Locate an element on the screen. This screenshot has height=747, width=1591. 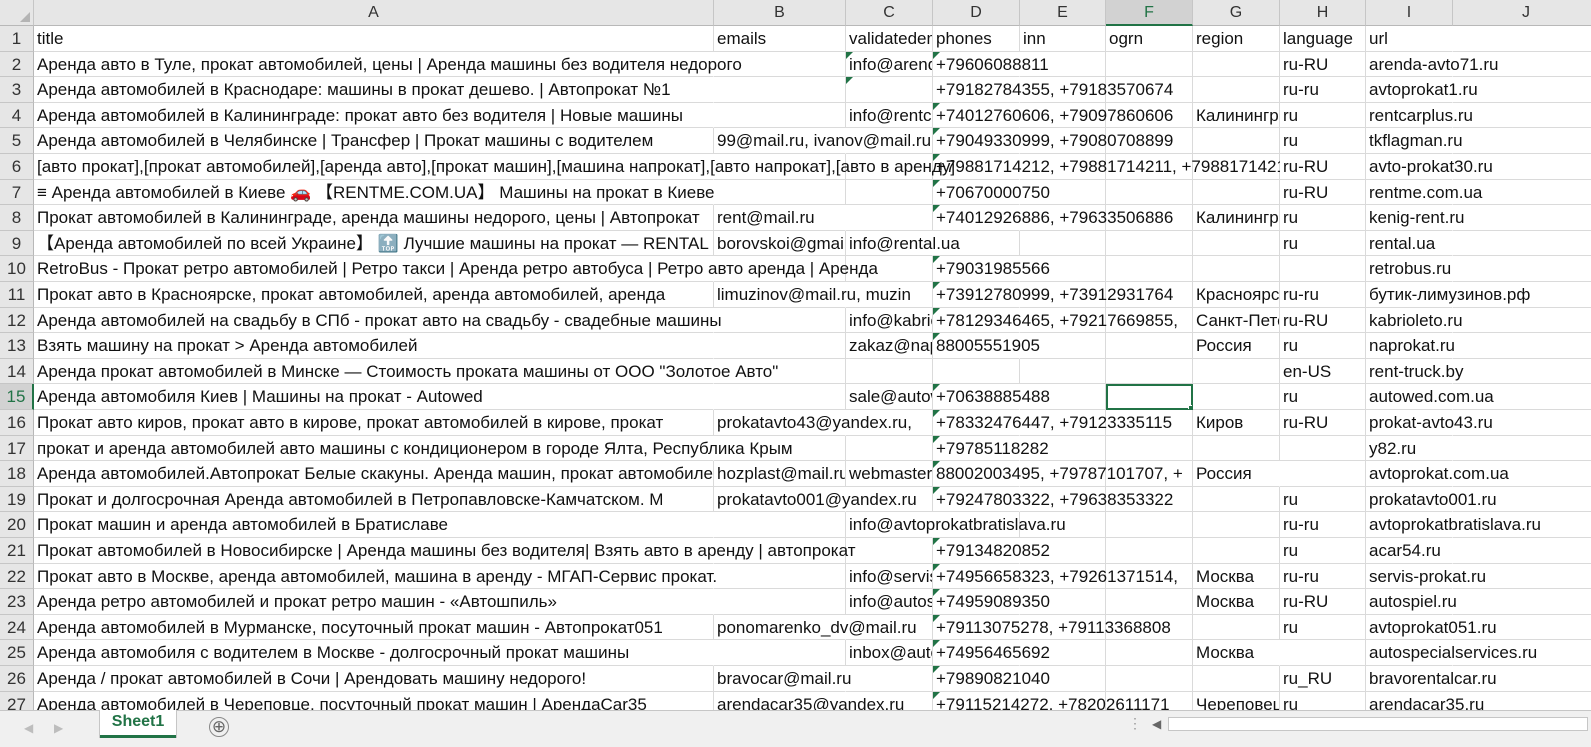
cell-i27: arendacar35.ru is located at coordinates (1425, 701).